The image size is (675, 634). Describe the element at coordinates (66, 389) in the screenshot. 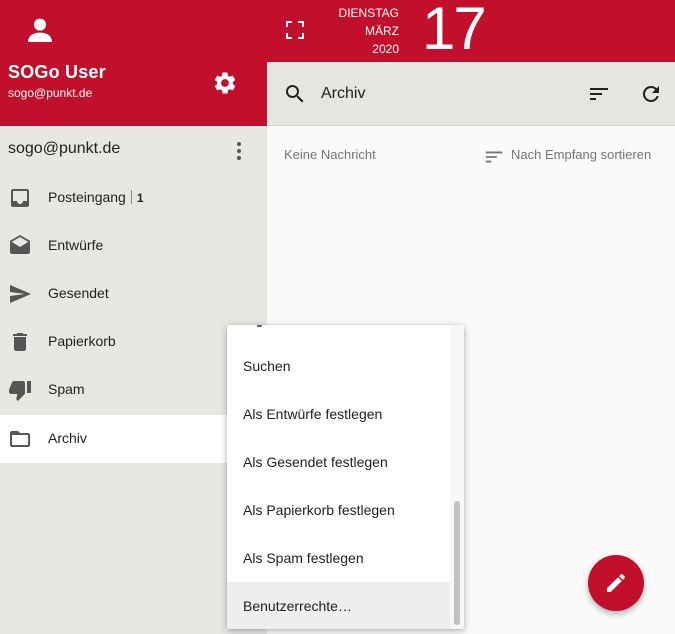

I see `folder-label: Spam` at that location.